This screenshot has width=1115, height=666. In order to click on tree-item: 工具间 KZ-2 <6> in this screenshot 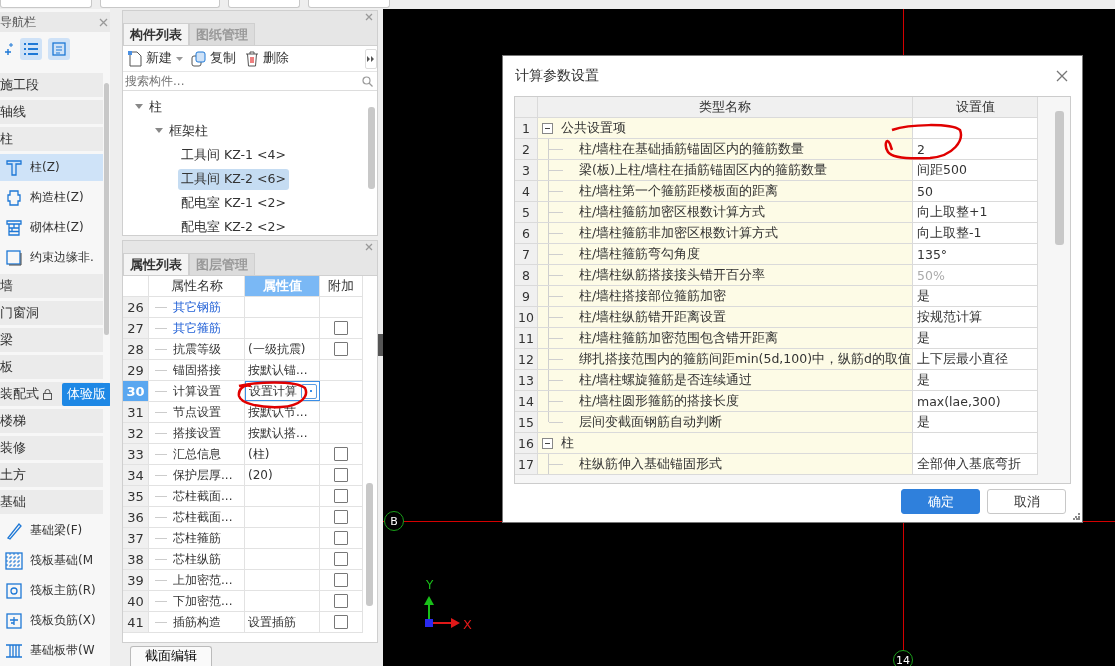, I will do `click(233, 179)`.